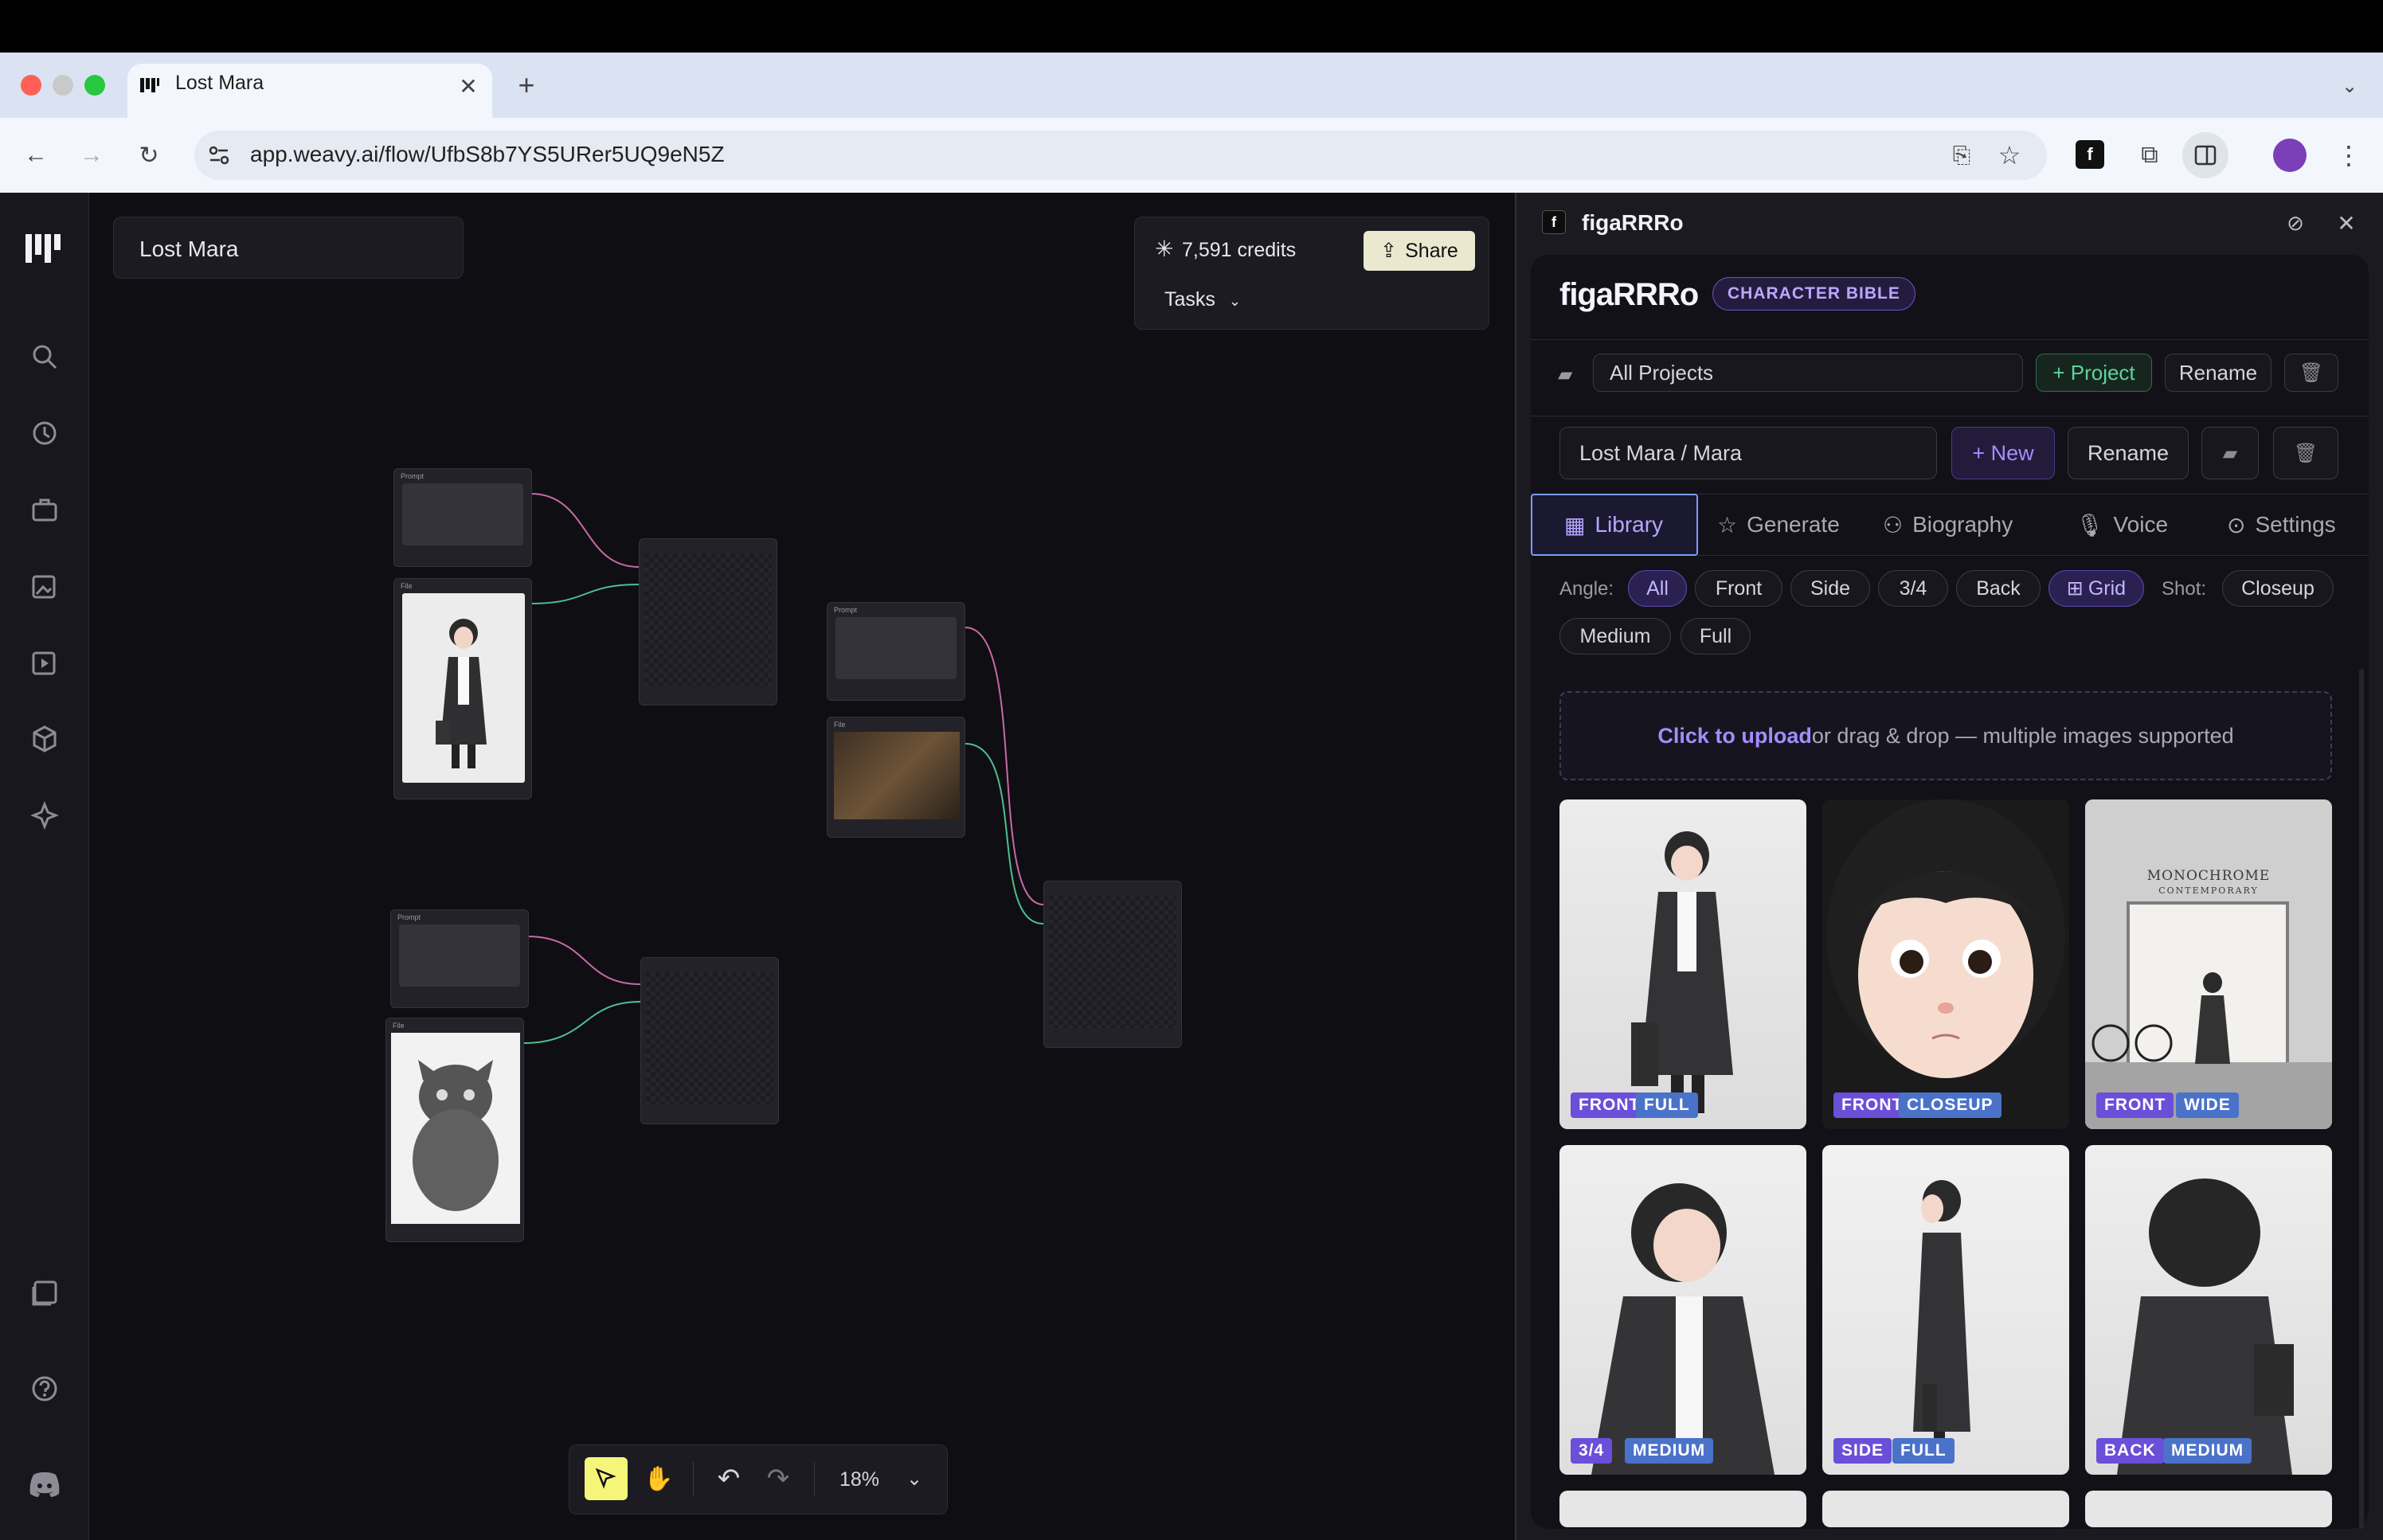 The image size is (2383, 1540). Describe the element at coordinates (2346, 223) in the screenshot. I see `close-panel-icon: ✕` at that location.